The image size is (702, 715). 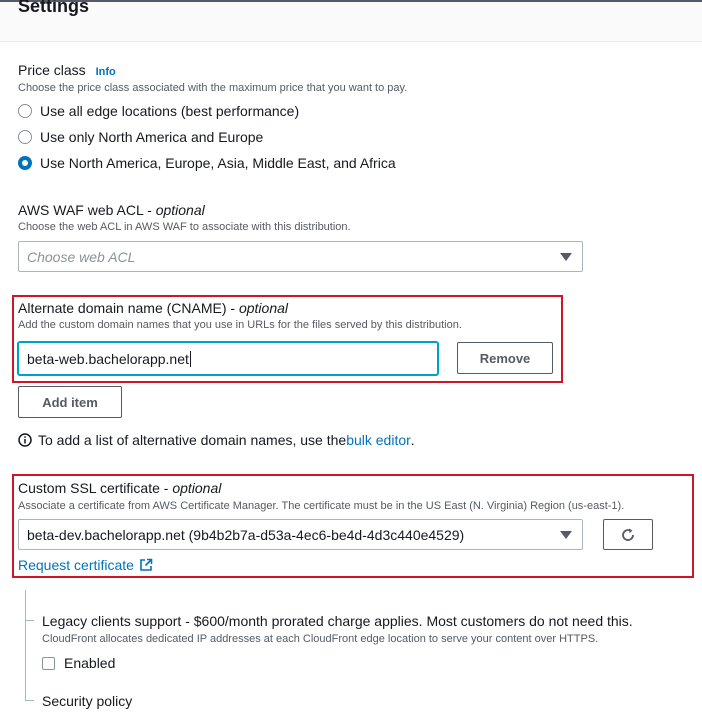 I want to click on price-class-option-na-eu: Use only North America and Europe, so click(x=140, y=137).